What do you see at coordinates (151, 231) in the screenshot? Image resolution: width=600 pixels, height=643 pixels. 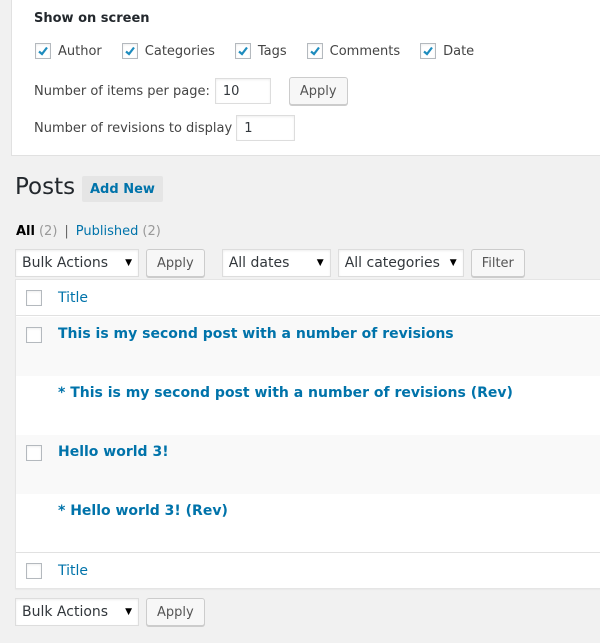 I see `filter-published-count: (2)` at bounding box center [151, 231].